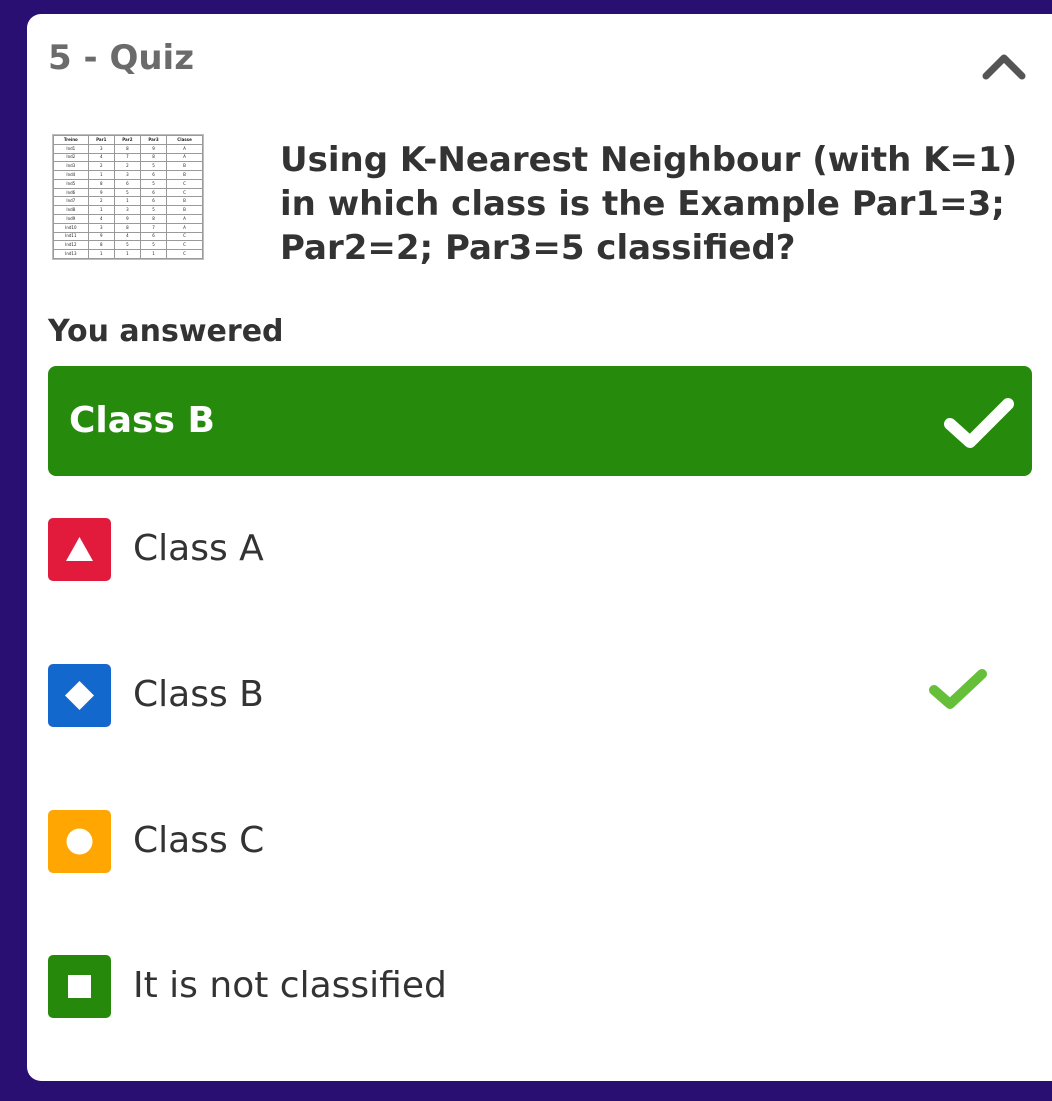 The image size is (1052, 1101). What do you see at coordinates (101, 140) in the screenshot?
I see `table-header-cell: Par1` at bounding box center [101, 140].